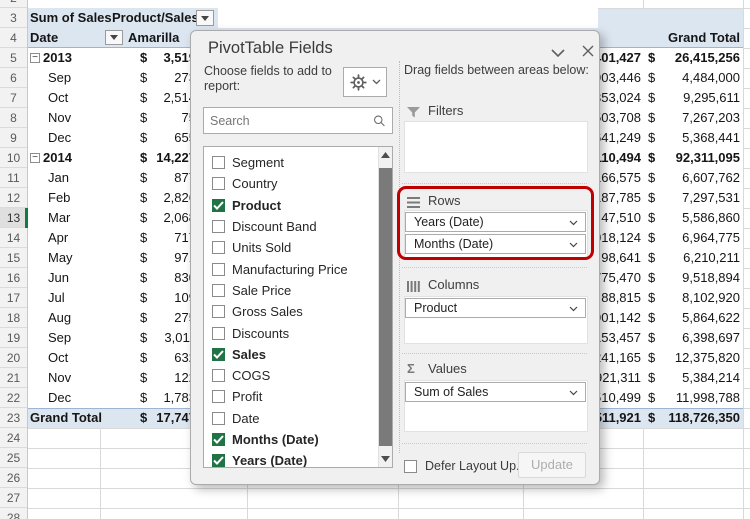  What do you see at coordinates (410, 466) in the screenshot?
I see `defer-layout-checkbox` at bounding box center [410, 466].